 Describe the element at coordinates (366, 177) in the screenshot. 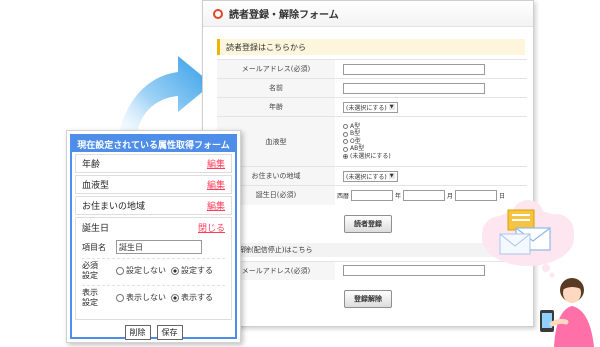

I see `region-select-value: (未選択にする)` at that location.